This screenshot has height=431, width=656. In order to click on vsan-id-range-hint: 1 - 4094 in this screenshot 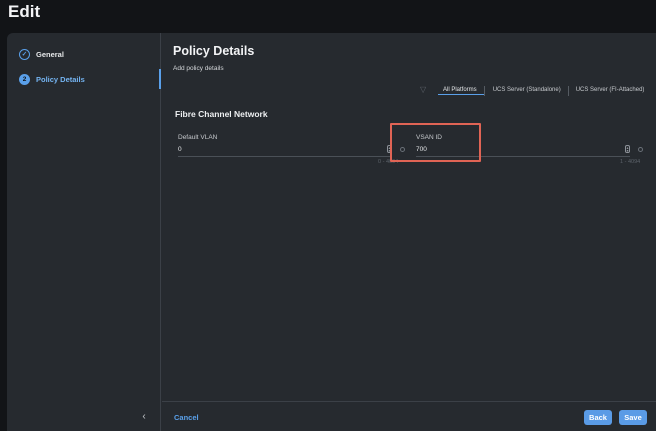, I will do `click(630, 162)`.